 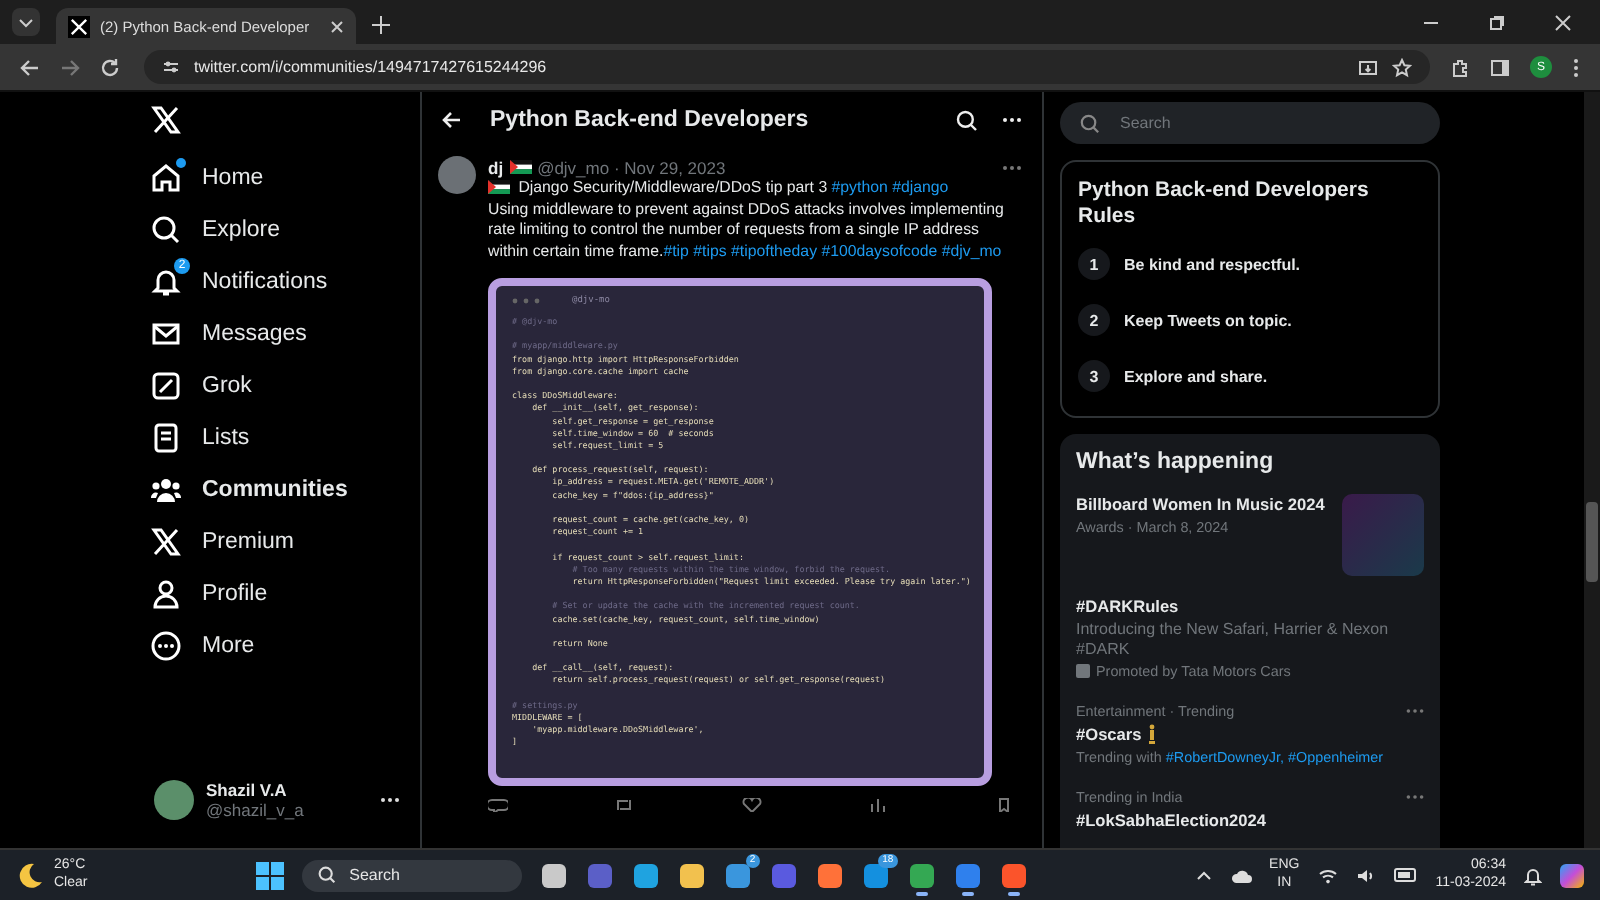 I want to click on list-icon, so click(x=166, y=438).